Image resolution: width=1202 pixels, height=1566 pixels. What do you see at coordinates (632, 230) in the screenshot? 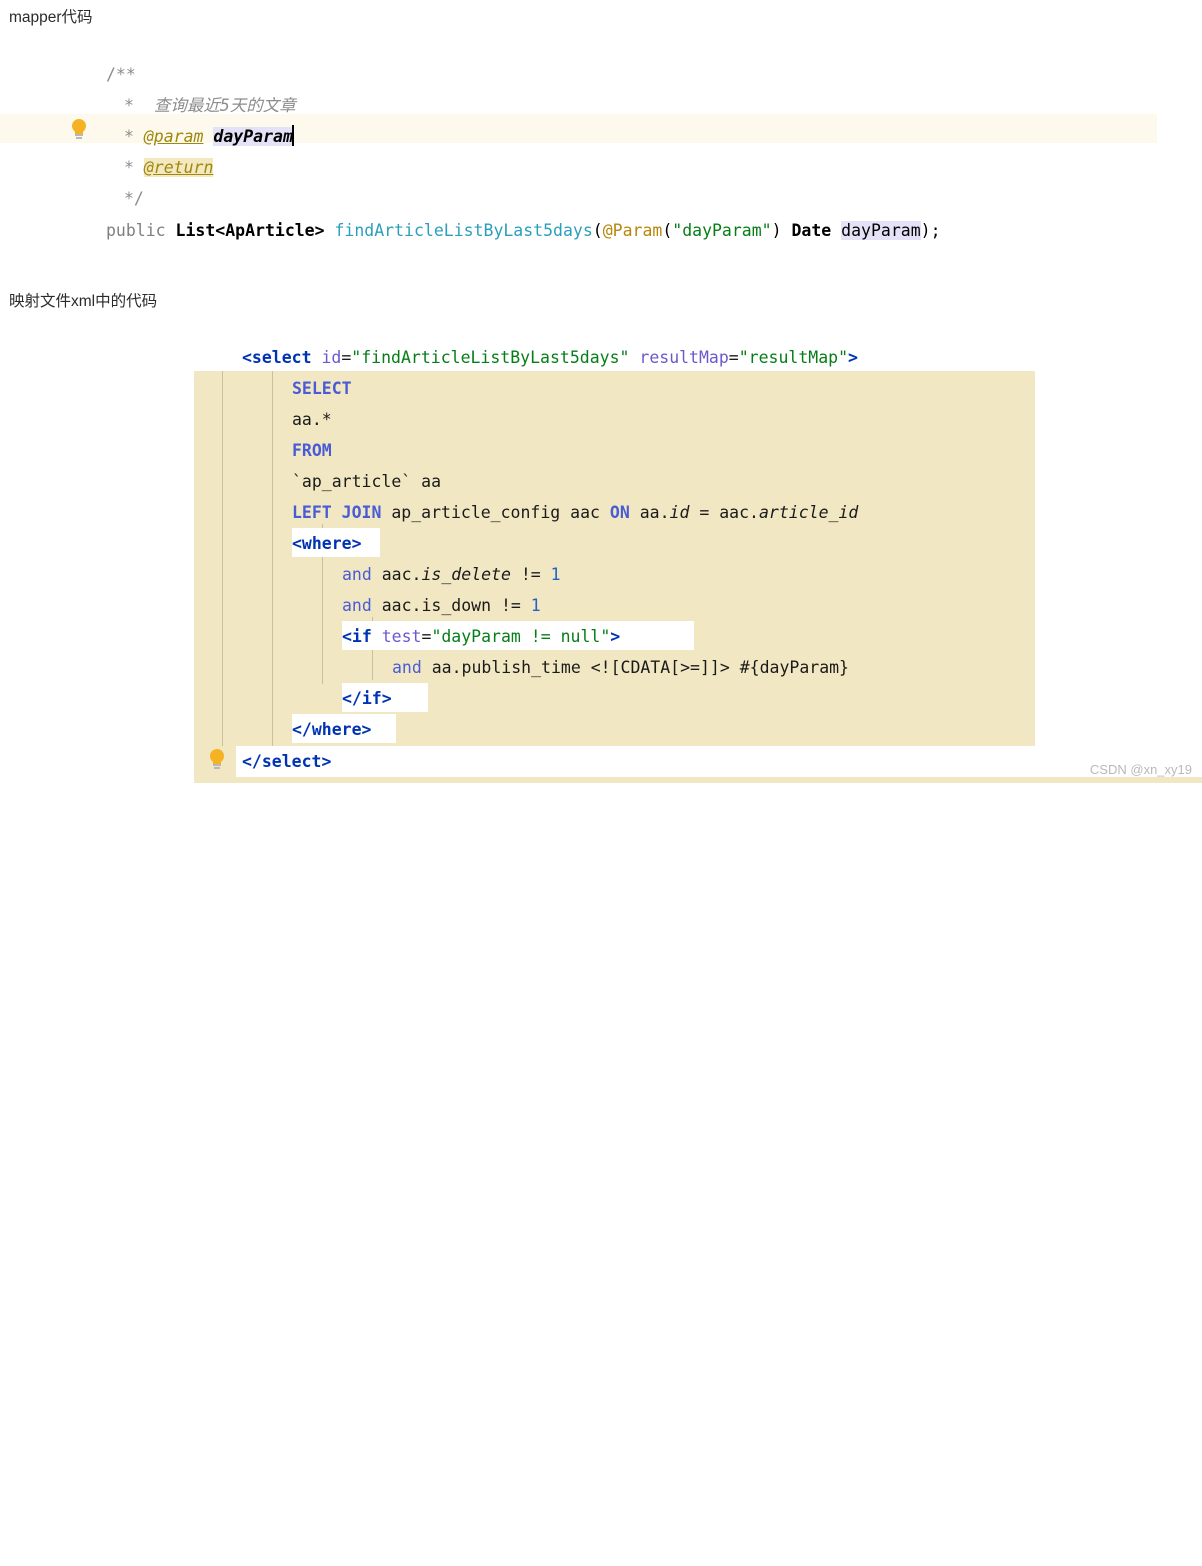
I see `token-annotation: @Param` at bounding box center [632, 230].